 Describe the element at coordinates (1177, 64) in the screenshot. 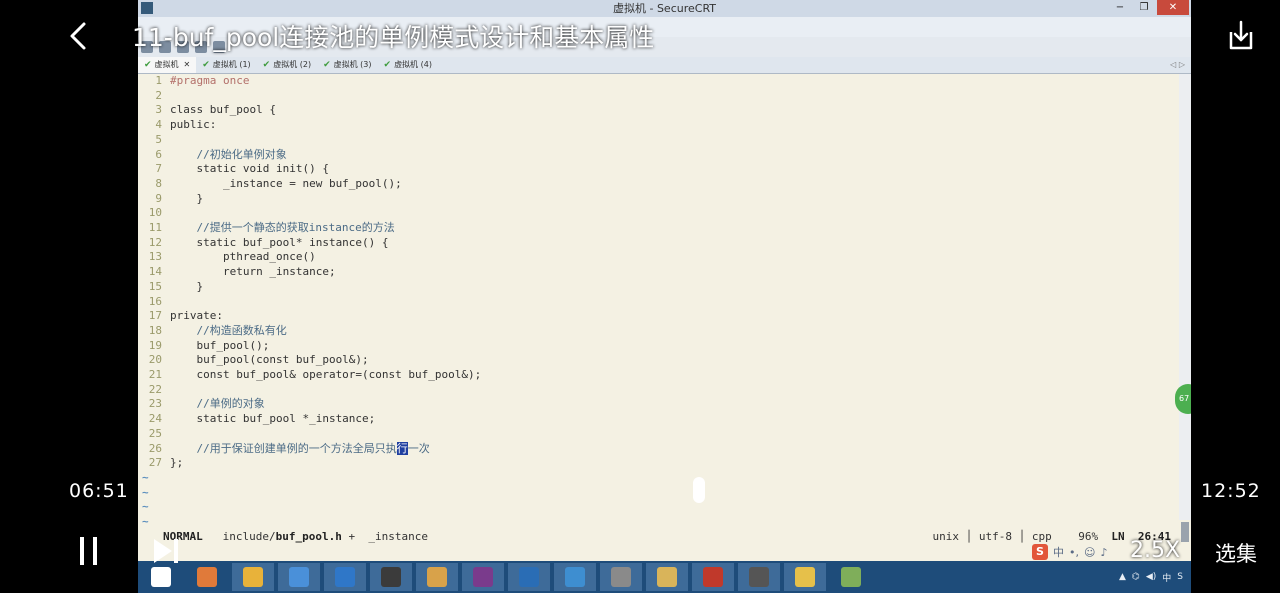

I see `tab-scroll-arrows-icon: ◁ ▷` at that location.